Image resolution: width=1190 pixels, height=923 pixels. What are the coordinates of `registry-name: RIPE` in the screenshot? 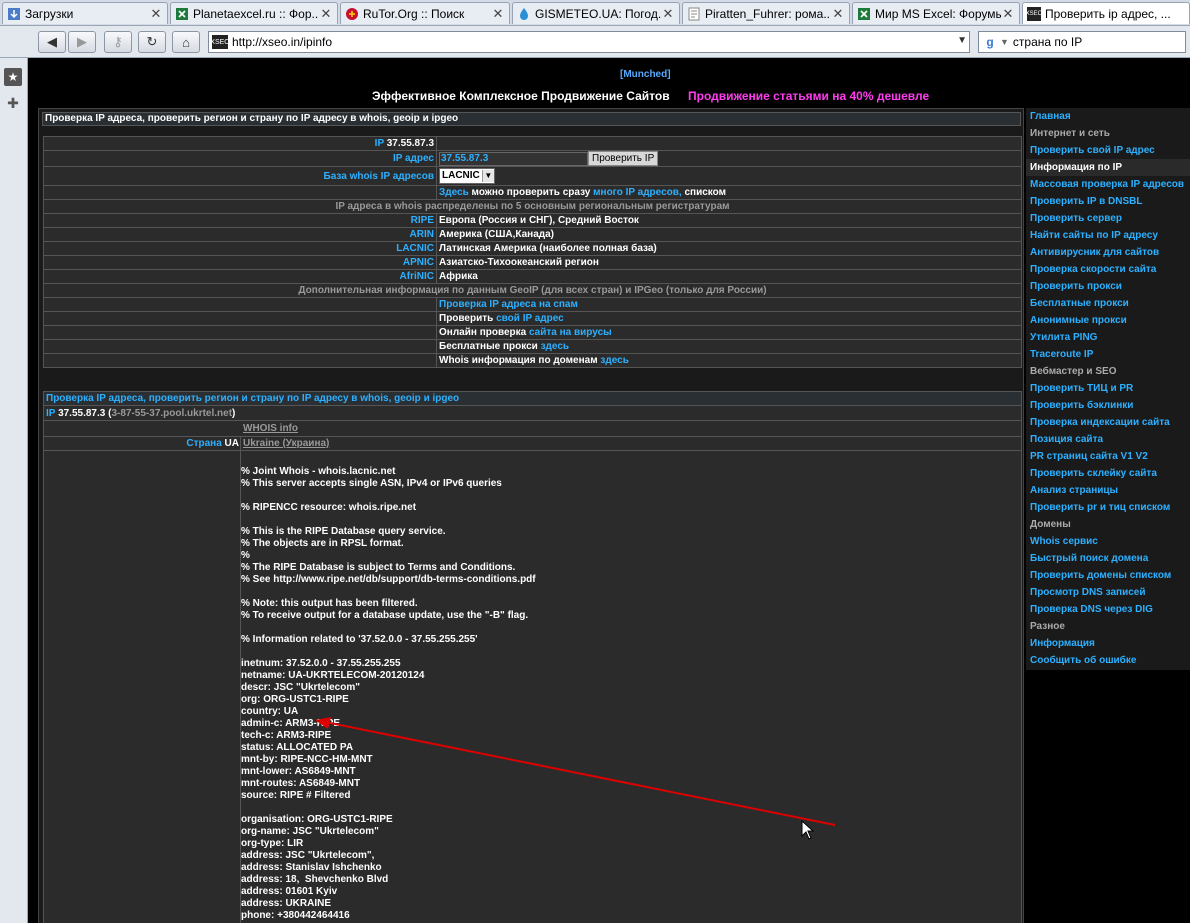 It's located at (422, 220).